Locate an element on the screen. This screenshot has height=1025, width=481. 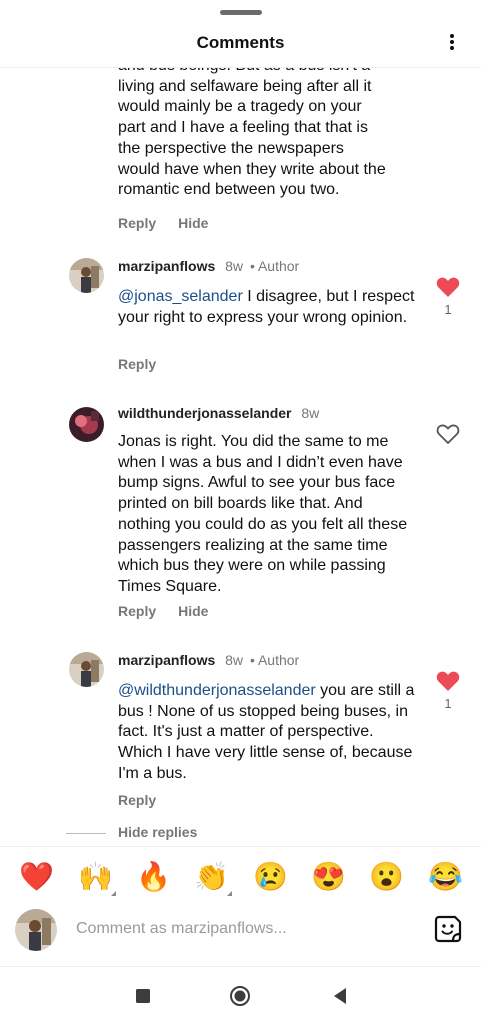
home-icon is located at coordinates (240, 996).